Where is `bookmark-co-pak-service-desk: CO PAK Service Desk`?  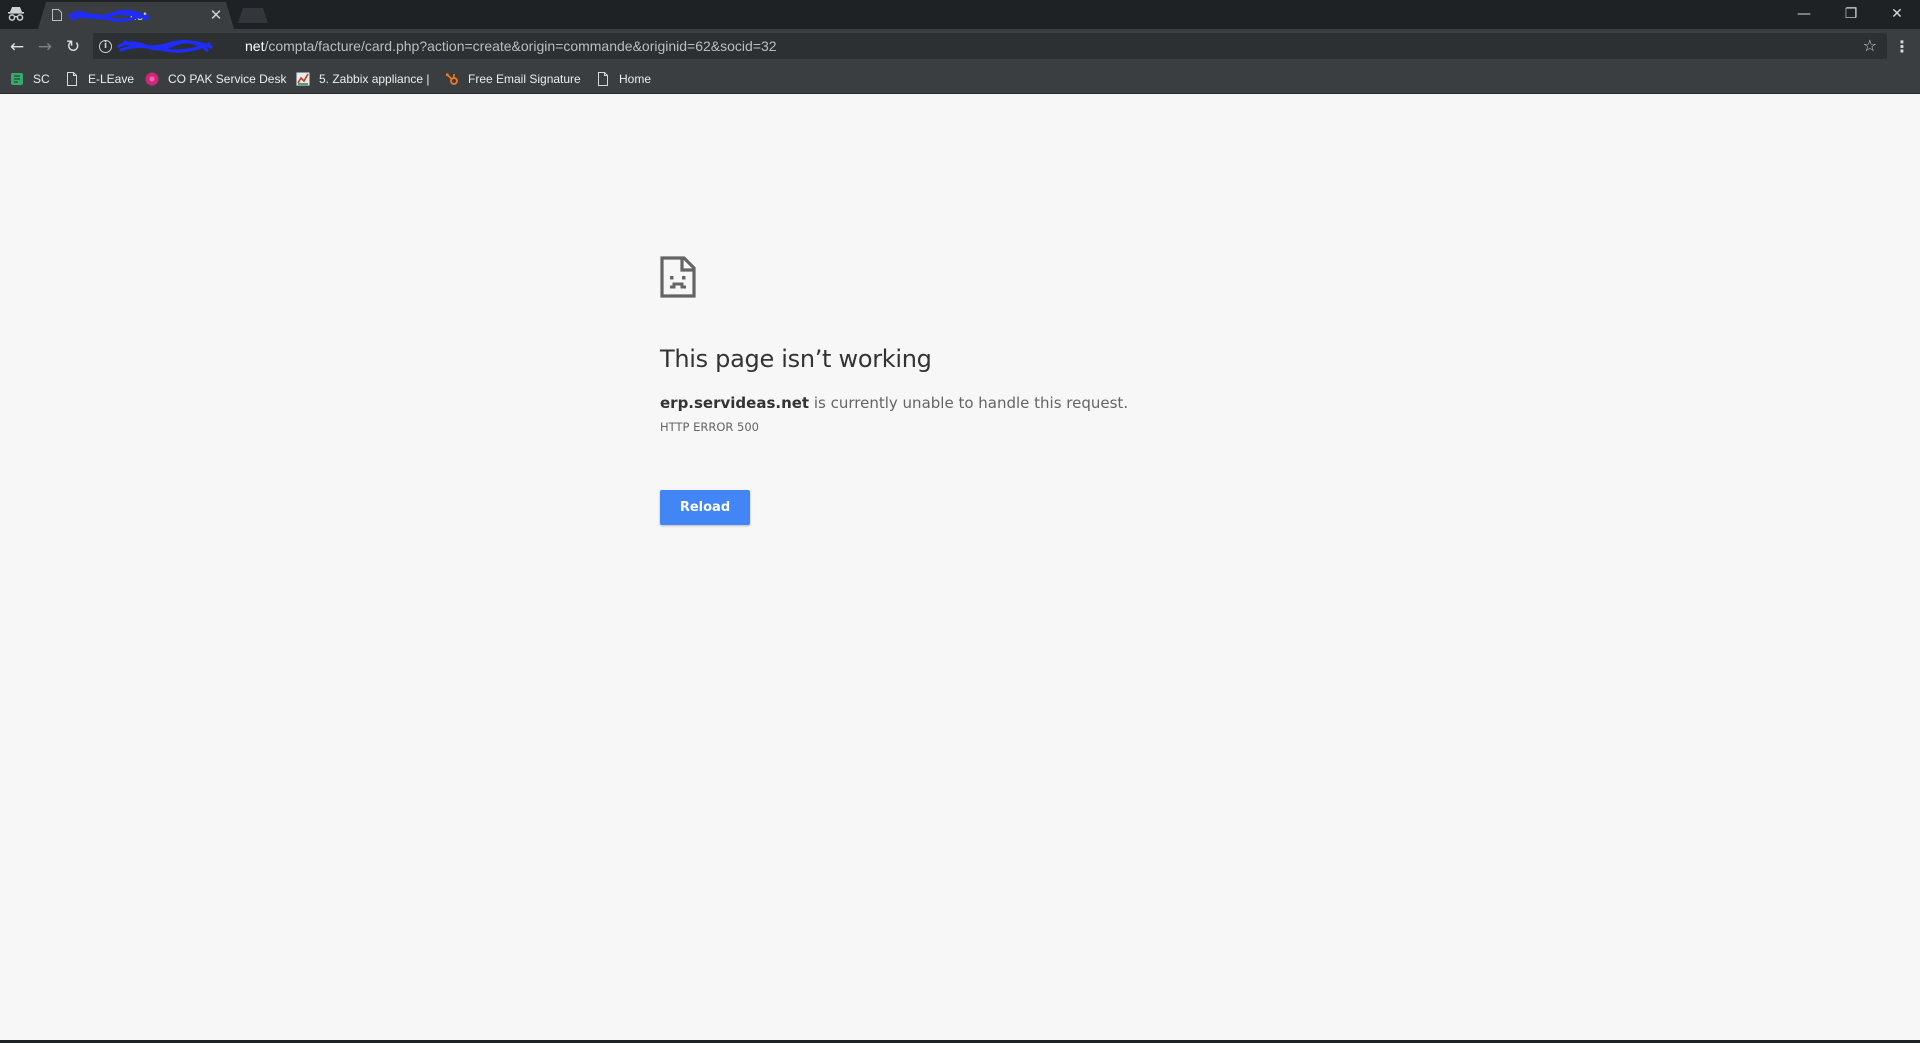 bookmark-co-pak-service-desk: CO PAK Service Desk is located at coordinates (215, 78).